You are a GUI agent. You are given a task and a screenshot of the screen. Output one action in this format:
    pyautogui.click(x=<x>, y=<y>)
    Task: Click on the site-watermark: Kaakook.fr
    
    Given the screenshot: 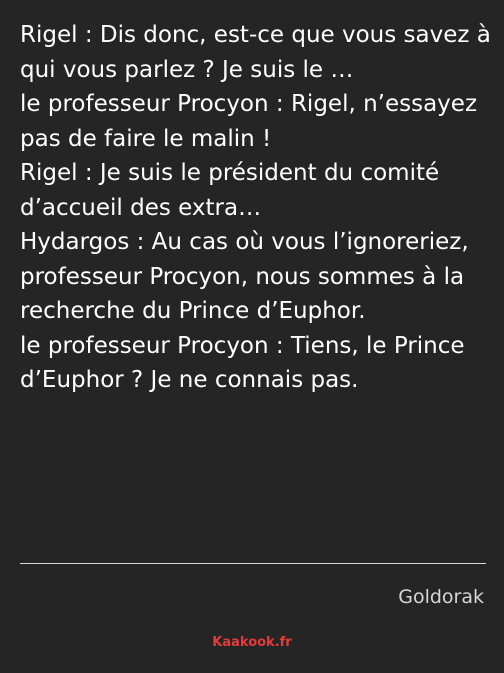 What is the action you would take?
    pyautogui.click(x=252, y=642)
    